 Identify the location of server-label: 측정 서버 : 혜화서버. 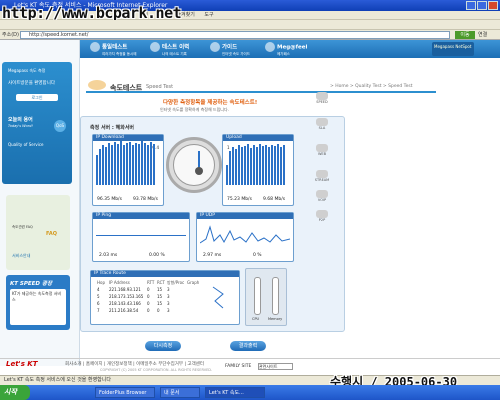
(112, 128).